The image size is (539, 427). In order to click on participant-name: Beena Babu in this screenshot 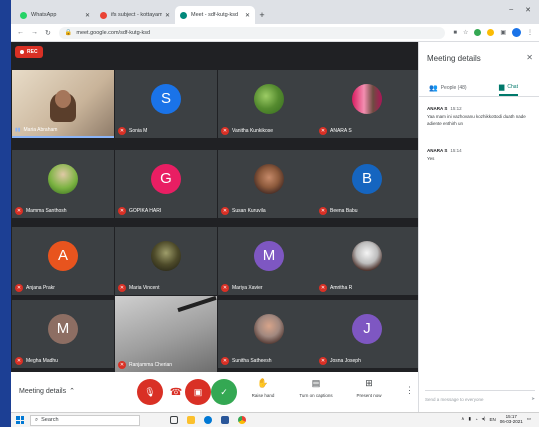, I will do `click(344, 211)`.